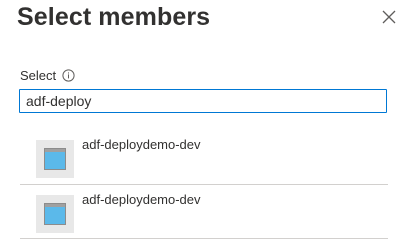 The height and width of the screenshot is (241, 414). Describe the element at coordinates (114, 17) in the screenshot. I see `panel-title: Select members` at that location.